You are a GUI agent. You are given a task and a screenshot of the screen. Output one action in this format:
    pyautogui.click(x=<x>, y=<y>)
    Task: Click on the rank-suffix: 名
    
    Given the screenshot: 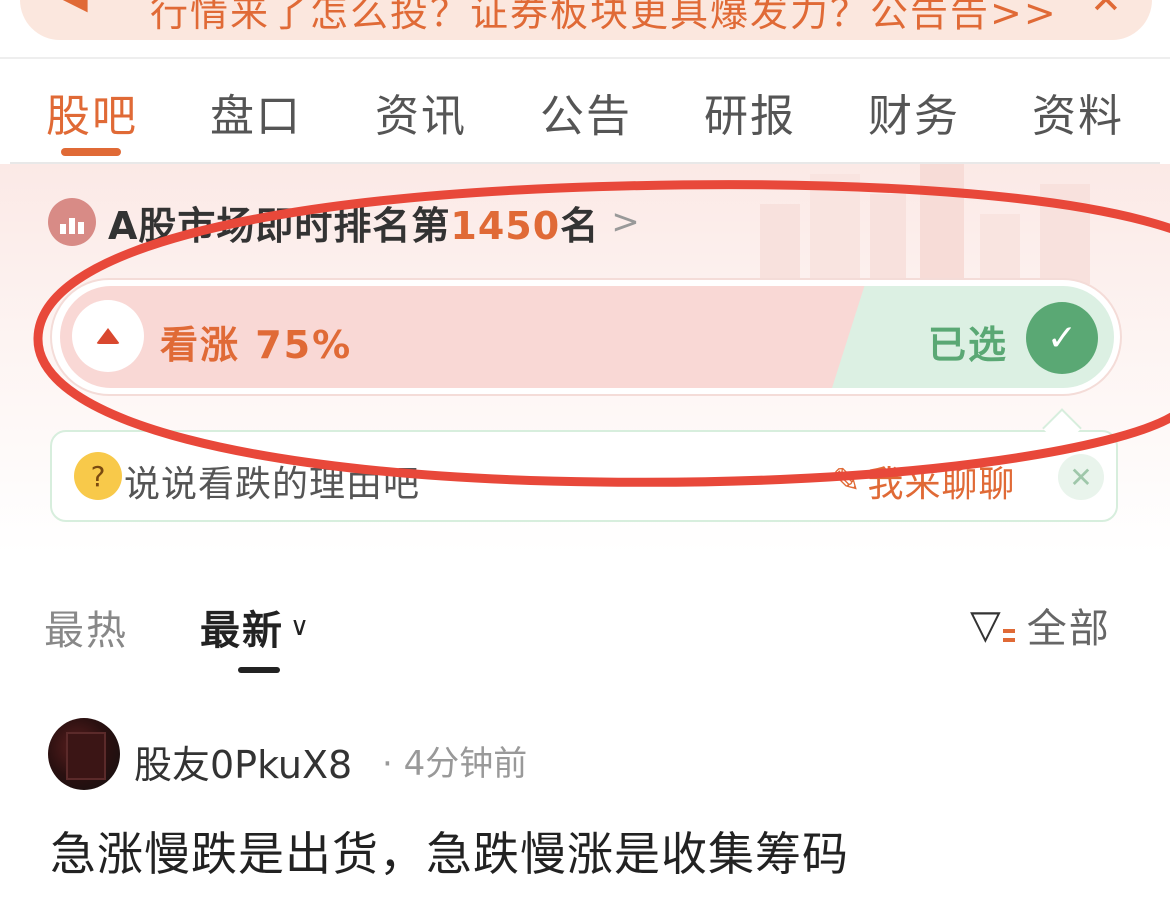 What is the action you would take?
    pyautogui.click(x=580, y=225)
    